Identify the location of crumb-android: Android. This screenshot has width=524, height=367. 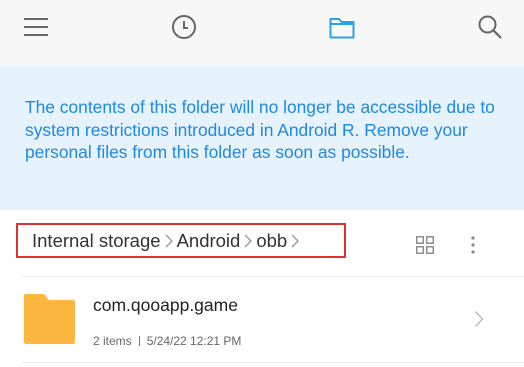
(209, 241).